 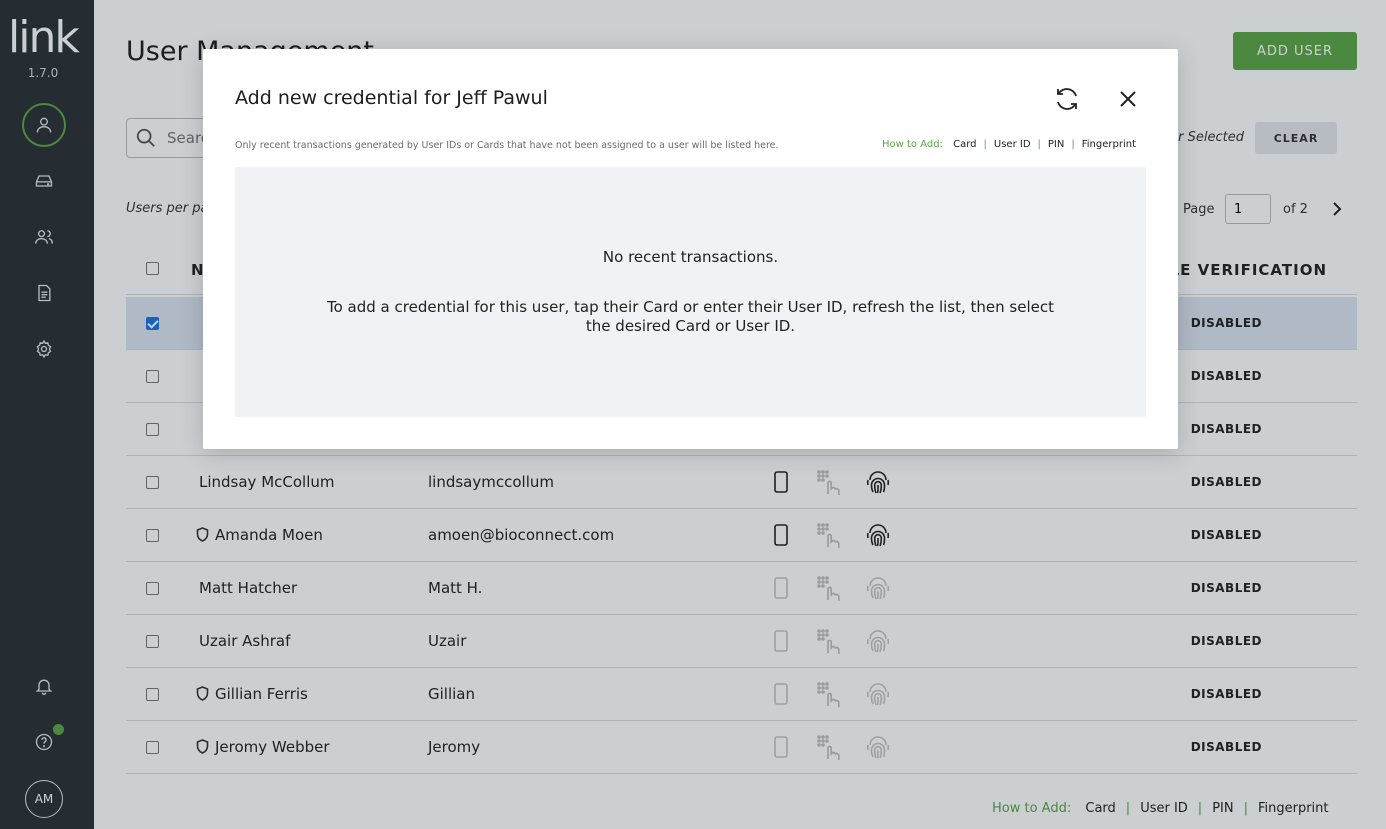 I want to click on close-modal-button, so click(x=1128, y=99).